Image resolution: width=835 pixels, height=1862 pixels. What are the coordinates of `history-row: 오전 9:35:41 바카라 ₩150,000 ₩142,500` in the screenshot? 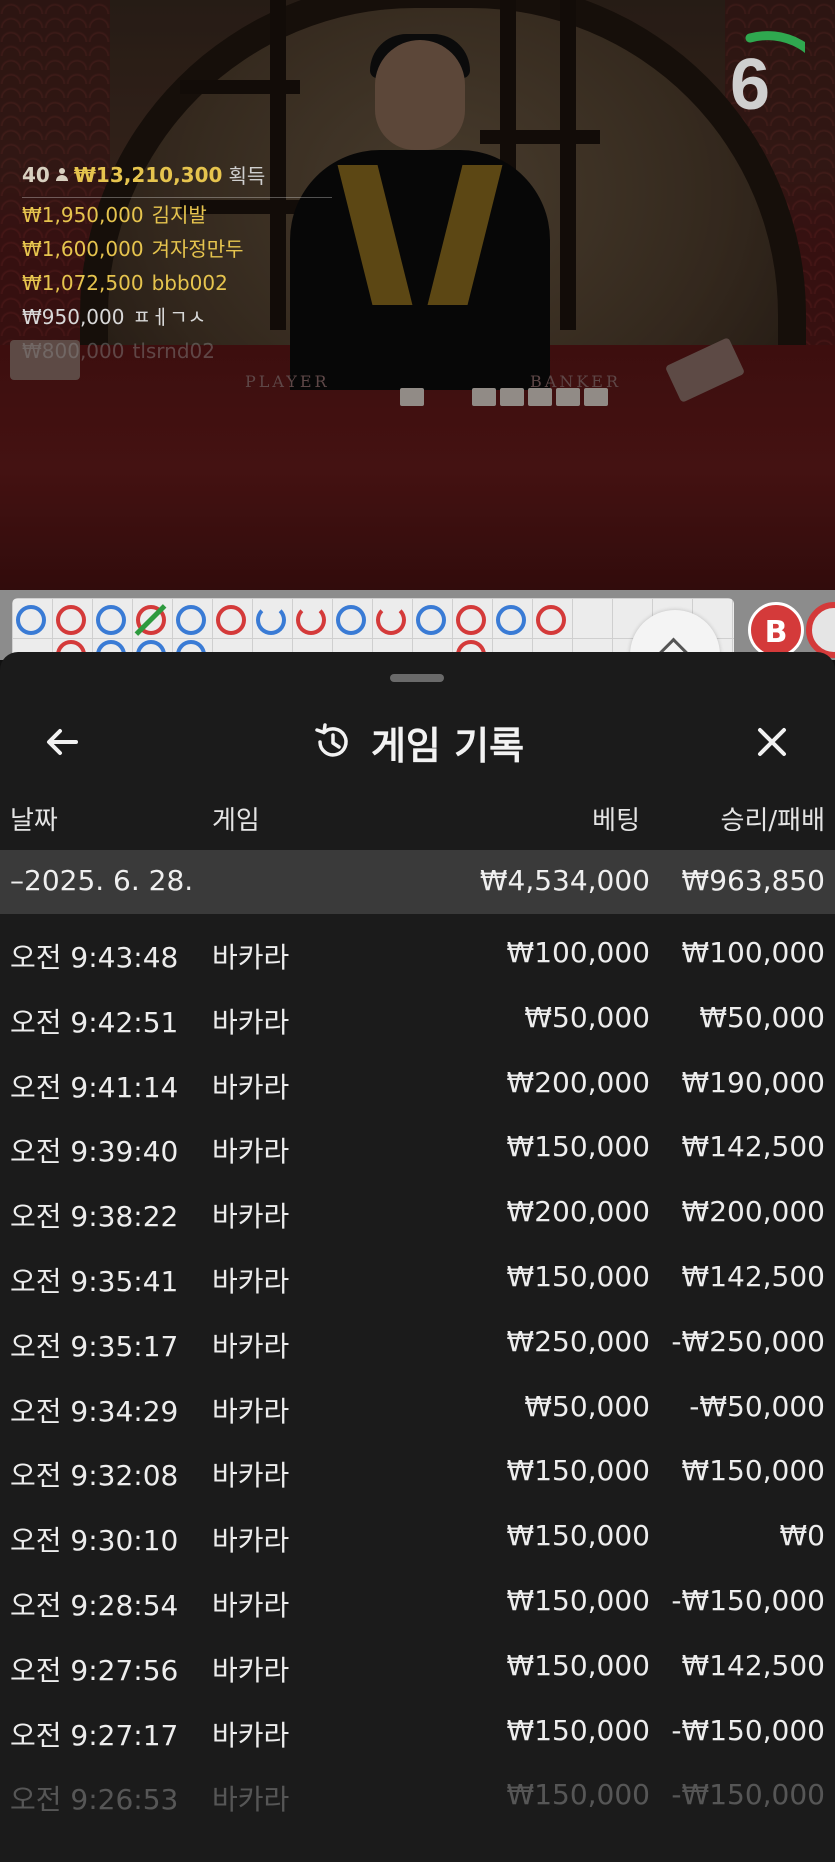 It's located at (417, 1278).